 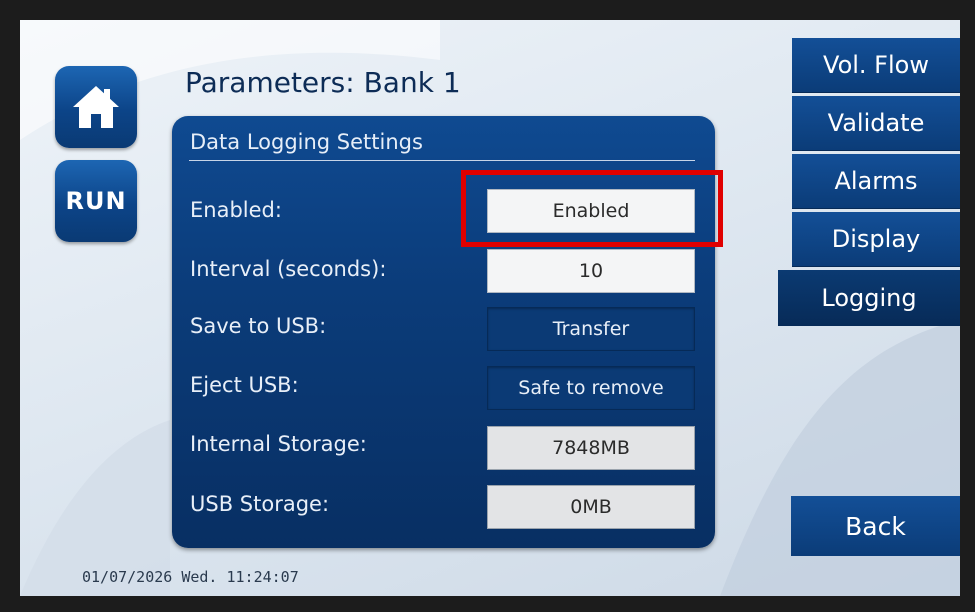 I want to click on status-datetime: 01/07/2026 Wed. 11:24:07, so click(x=190, y=577).